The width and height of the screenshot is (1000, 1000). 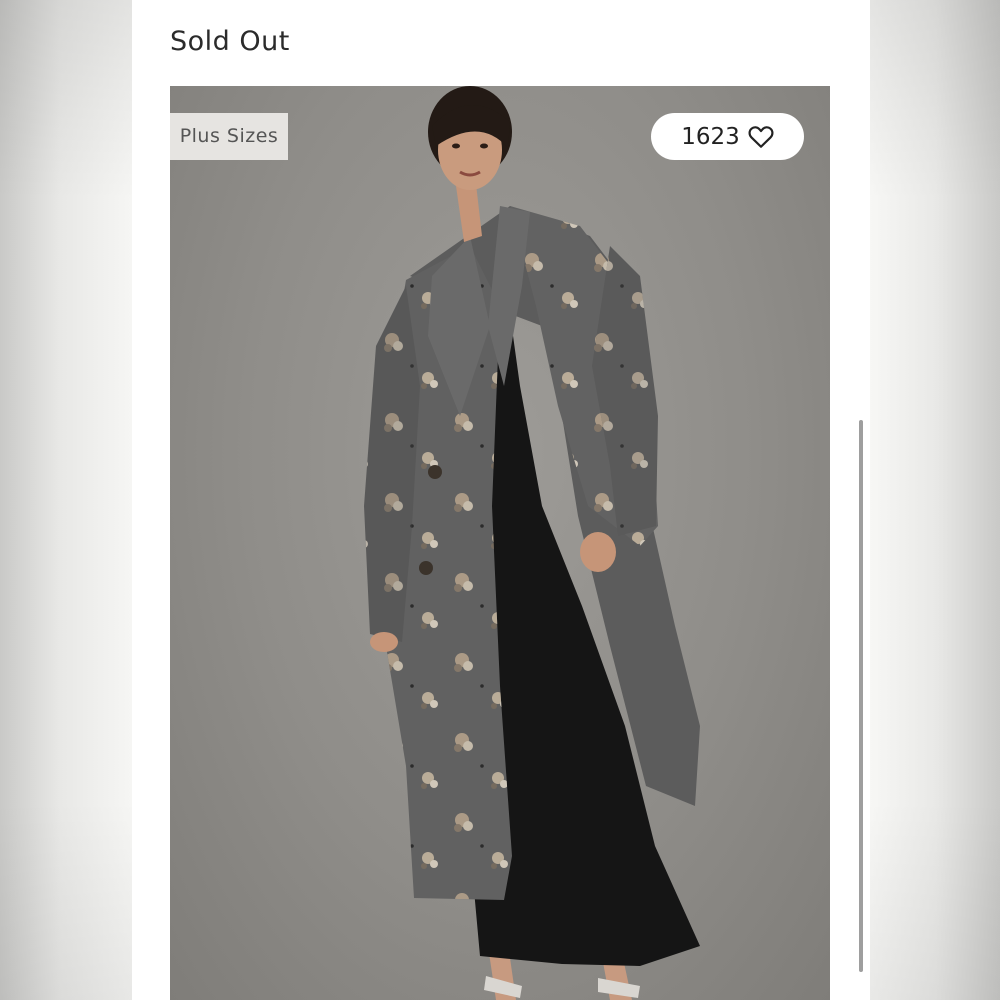 What do you see at coordinates (66, 500) in the screenshot?
I see `left-backdrop` at bounding box center [66, 500].